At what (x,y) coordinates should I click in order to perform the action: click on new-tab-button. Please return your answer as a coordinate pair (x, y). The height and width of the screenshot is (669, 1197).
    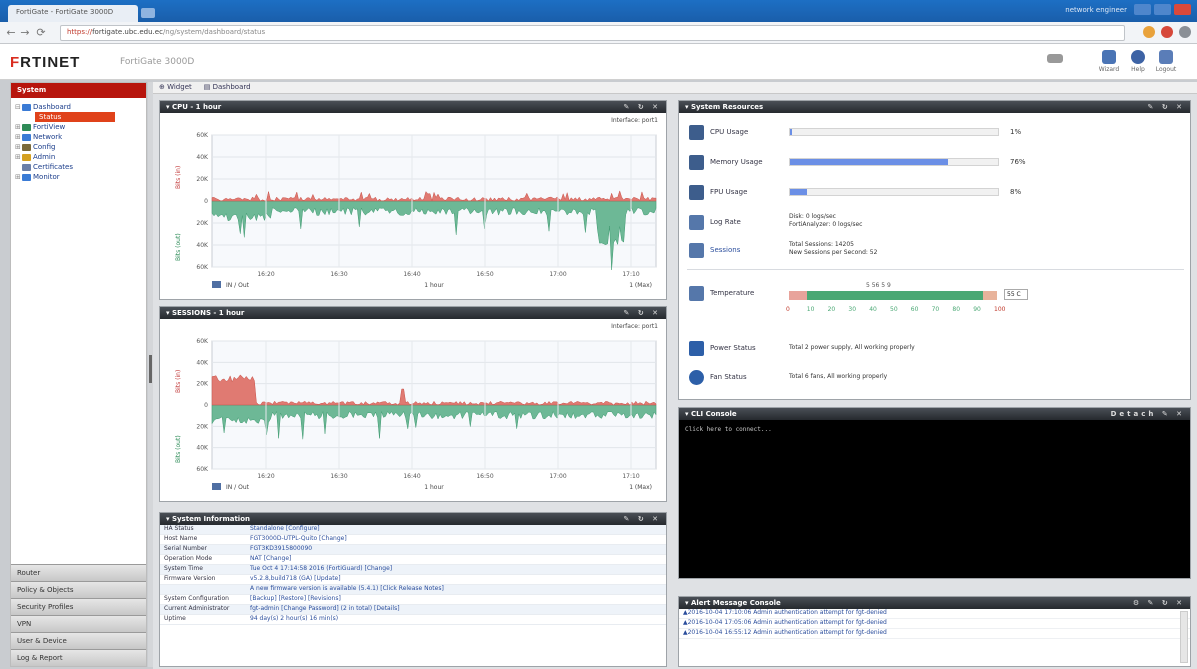
    Looking at the image, I should click on (148, 13).